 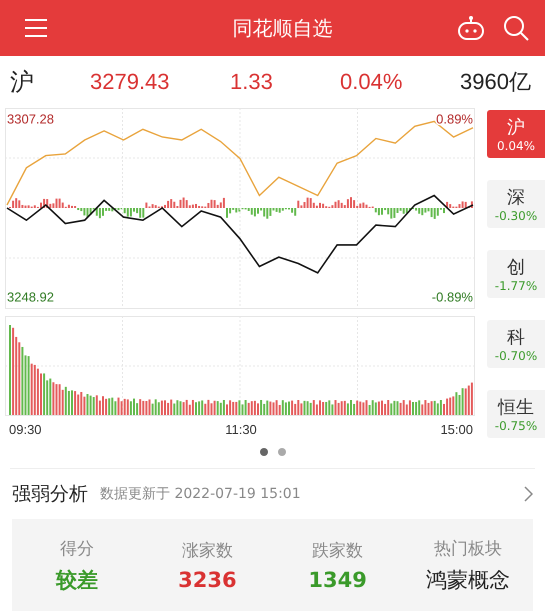 What do you see at coordinates (283, 28) in the screenshot?
I see `app-title: 同花顺自选` at bounding box center [283, 28].